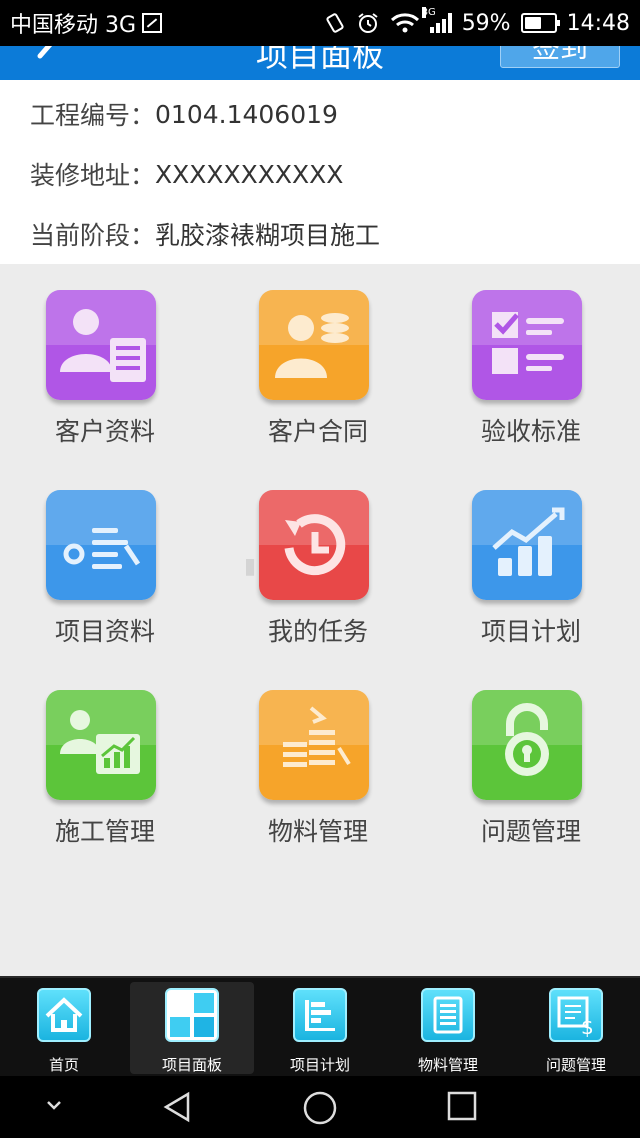  I want to click on nav-item-issue: $ 问题管理, so click(576, 1028).